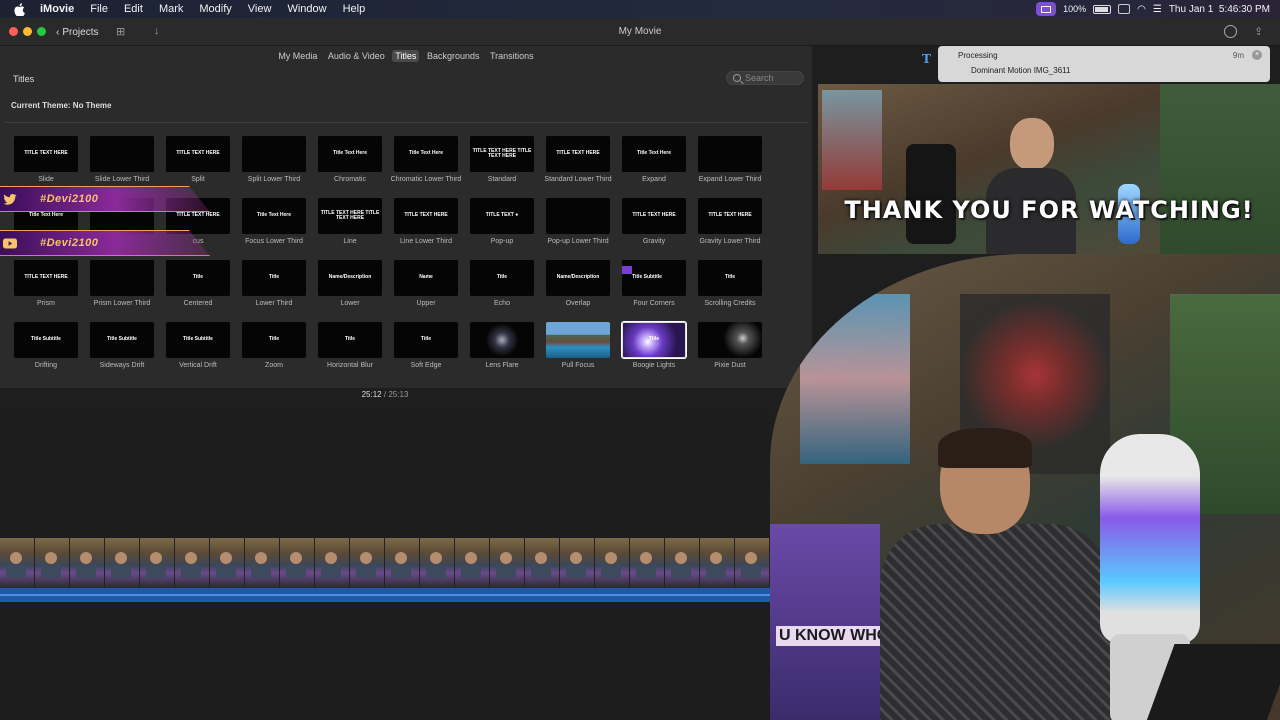 The image size is (1280, 720). What do you see at coordinates (99, 9) in the screenshot?
I see `menu-file: File` at bounding box center [99, 9].